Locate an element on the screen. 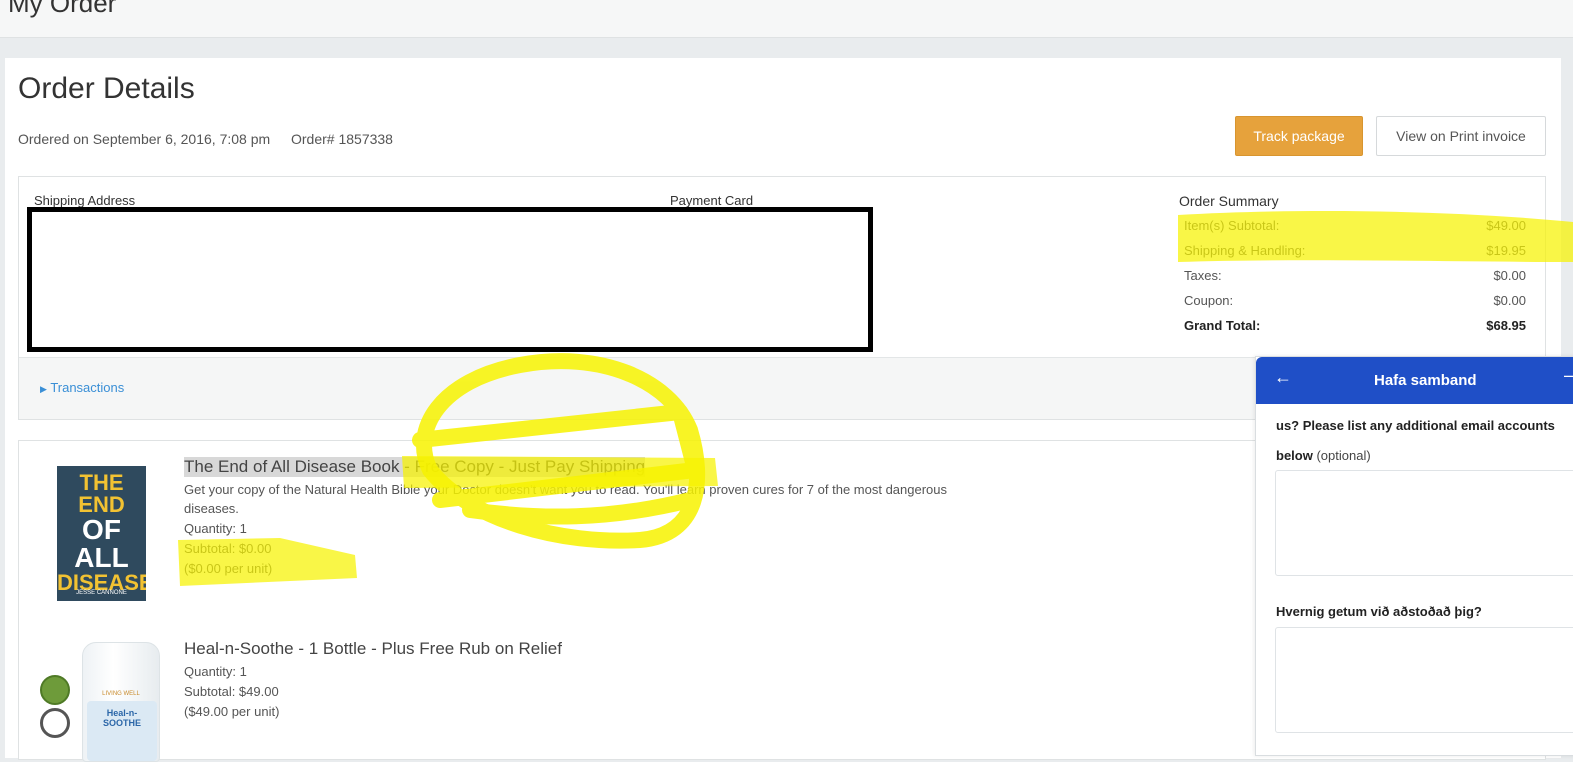  summary-label: Item(s) Subtotal: is located at coordinates (1232, 225).